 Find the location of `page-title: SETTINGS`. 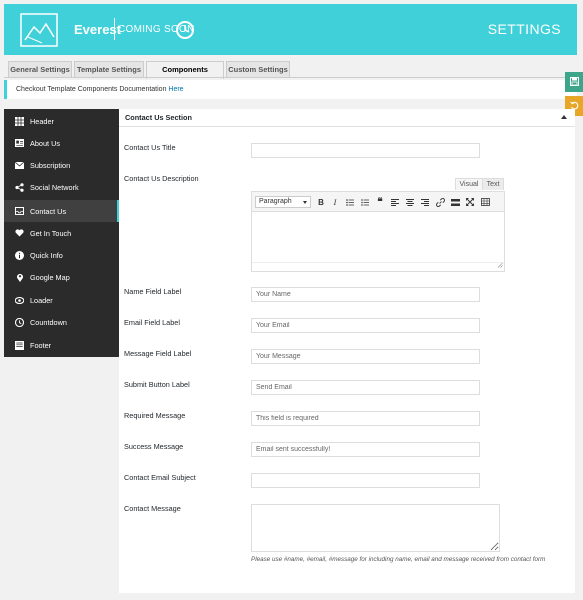

page-title: SETTINGS is located at coordinates (524, 29).